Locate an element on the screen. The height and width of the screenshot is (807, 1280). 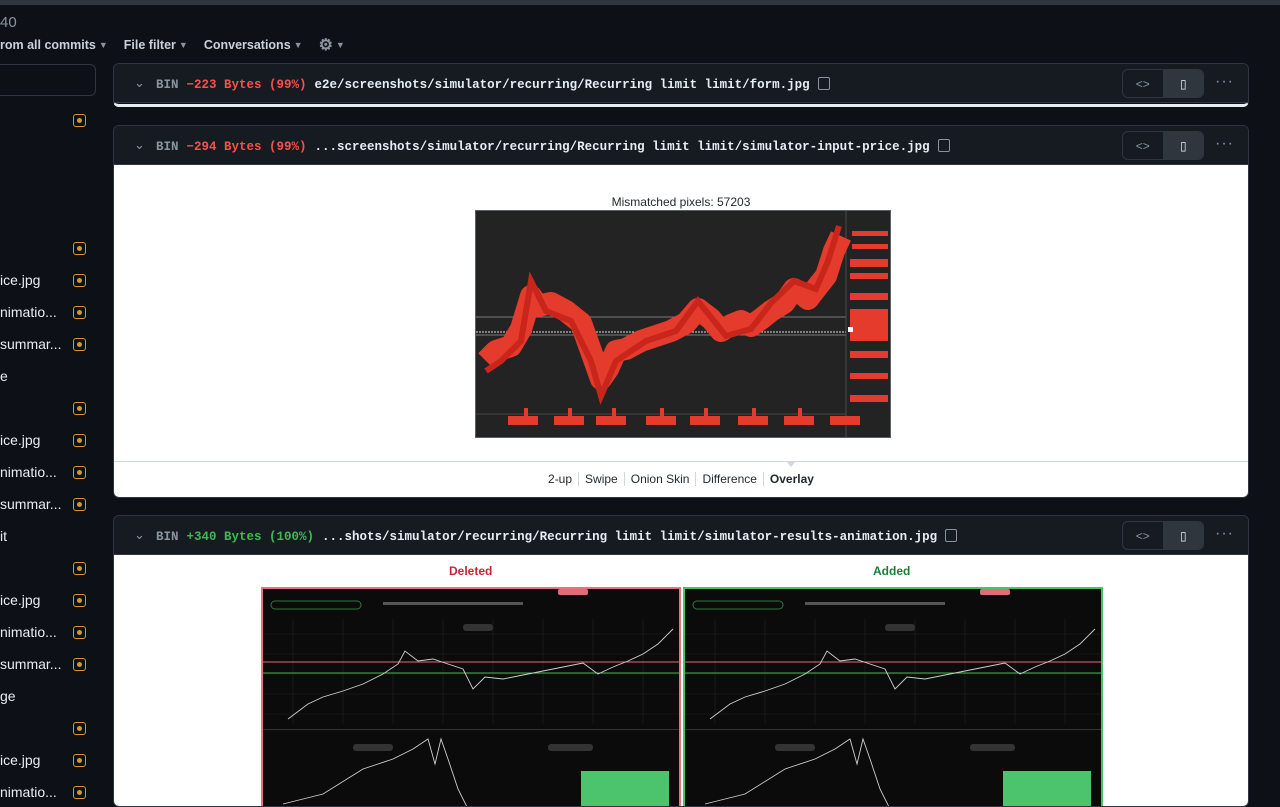
conversations-filter-label: Conversations is located at coordinates (247, 45).